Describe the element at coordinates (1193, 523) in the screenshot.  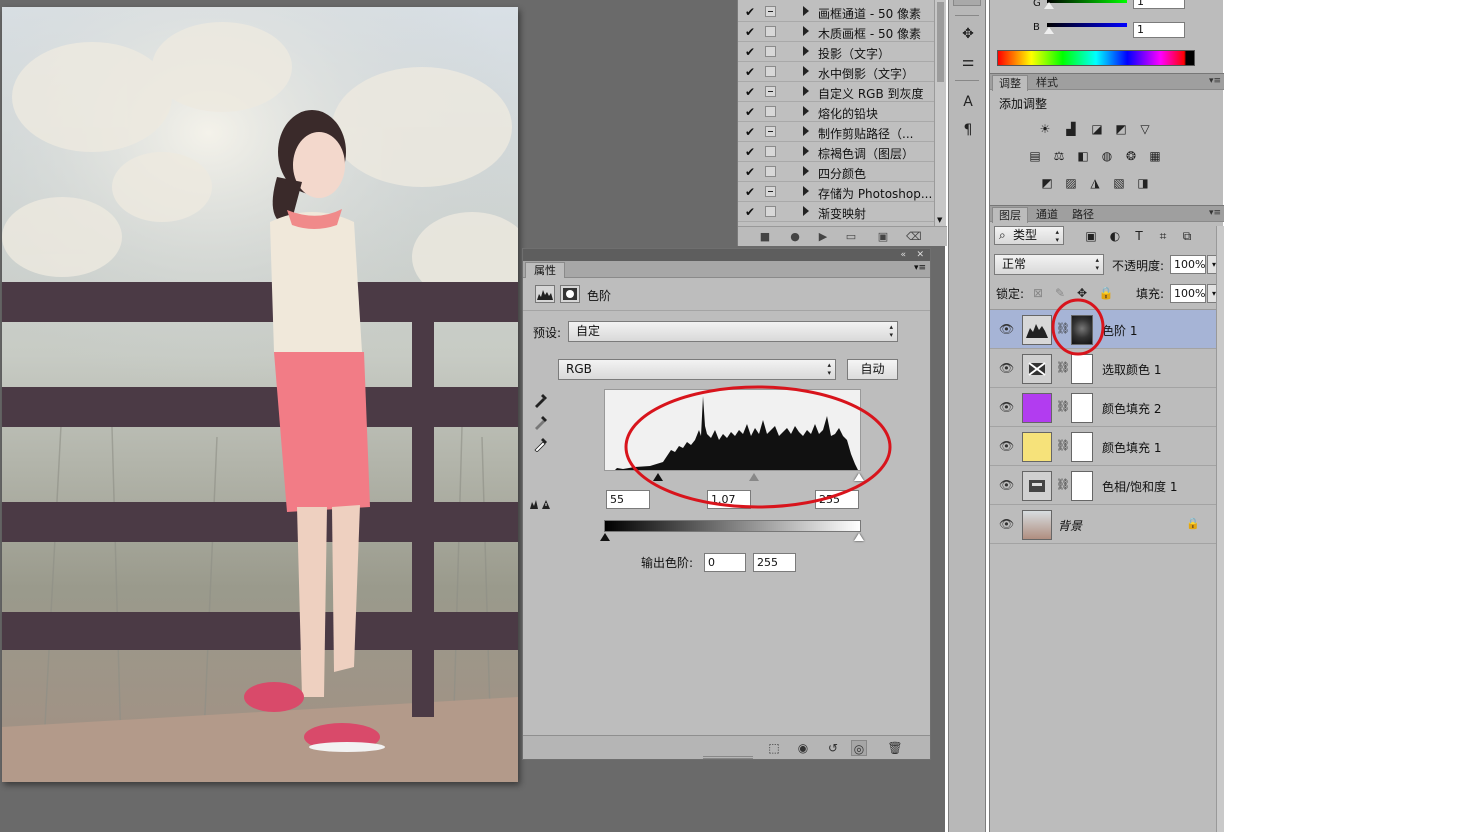
I see `layer-lock-icon: 🔒` at that location.